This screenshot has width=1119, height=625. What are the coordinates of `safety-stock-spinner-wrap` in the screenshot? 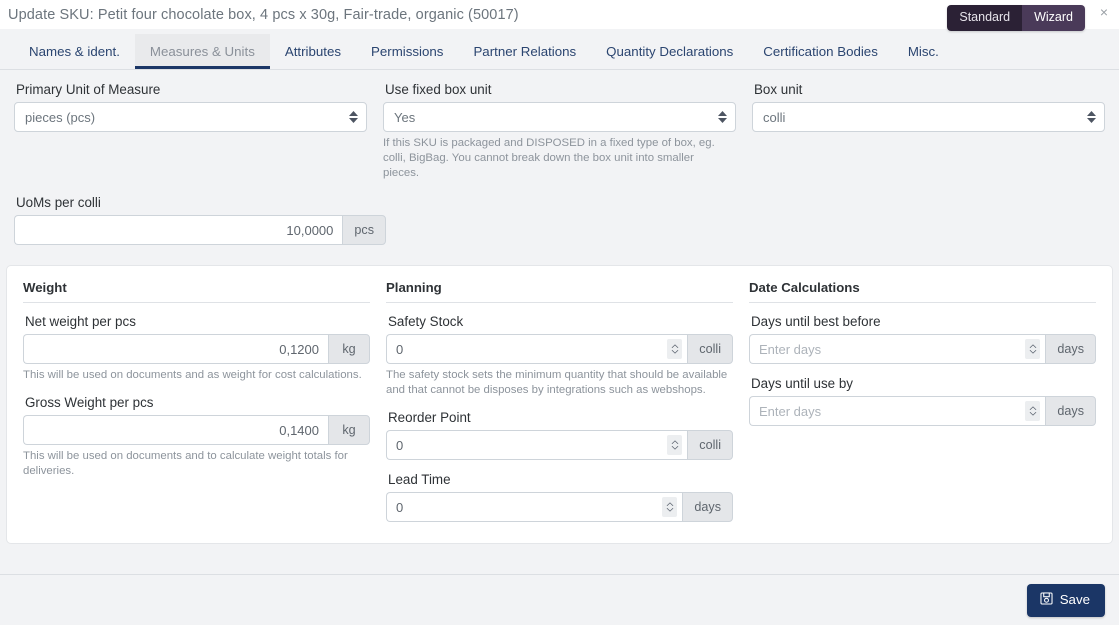 It's located at (537, 349).